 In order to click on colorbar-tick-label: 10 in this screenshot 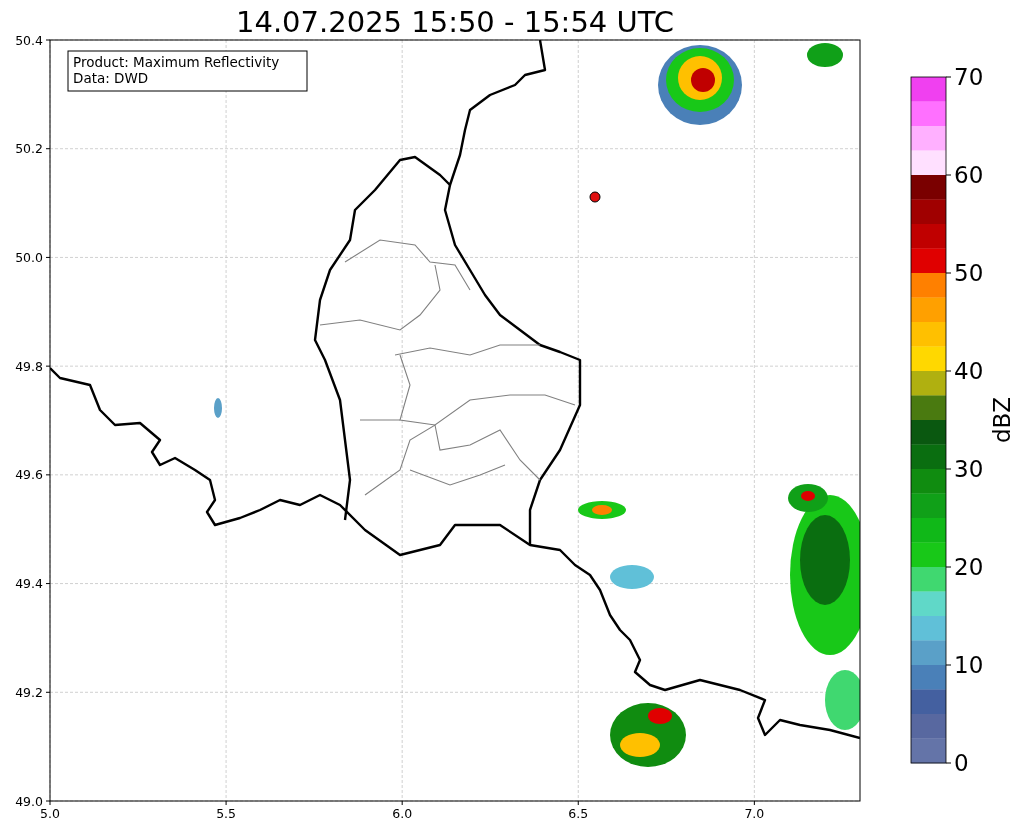, I will do `click(969, 665)`.